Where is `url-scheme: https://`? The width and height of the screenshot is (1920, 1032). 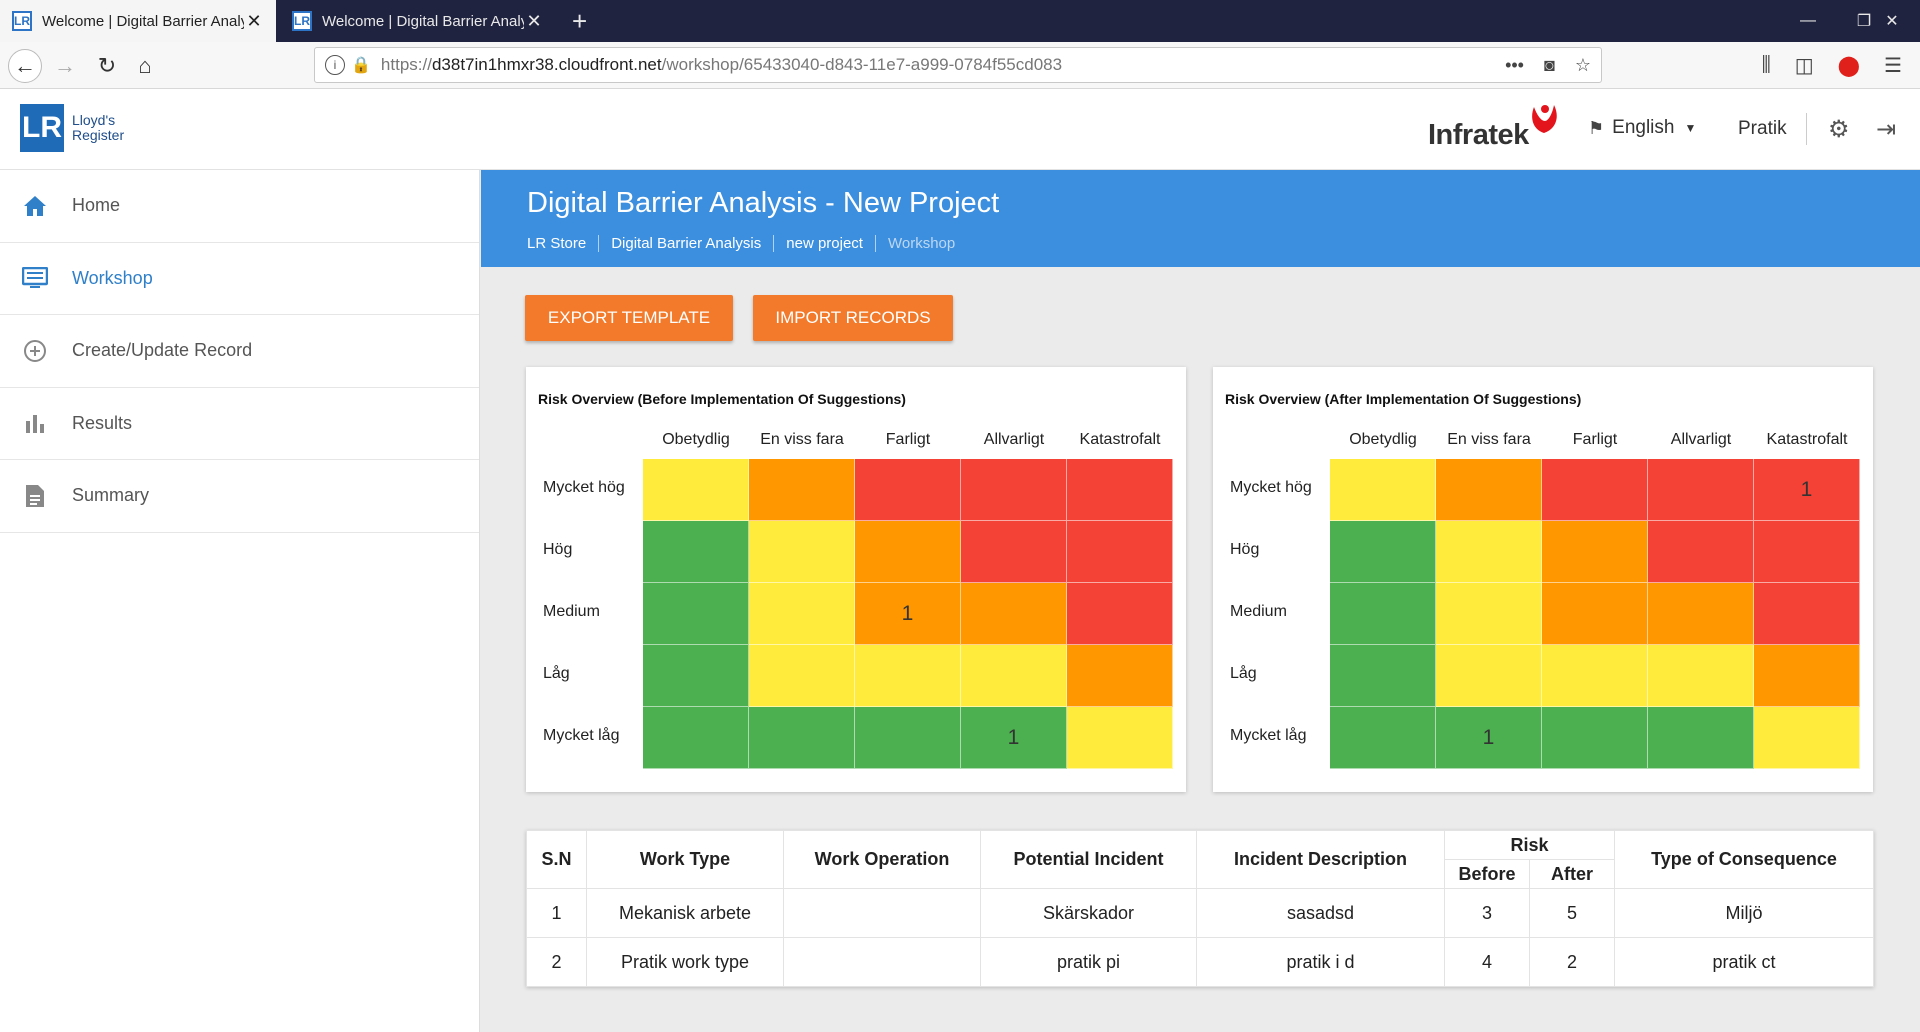
url-scheme: https:// is located at coordinates (406, 64).